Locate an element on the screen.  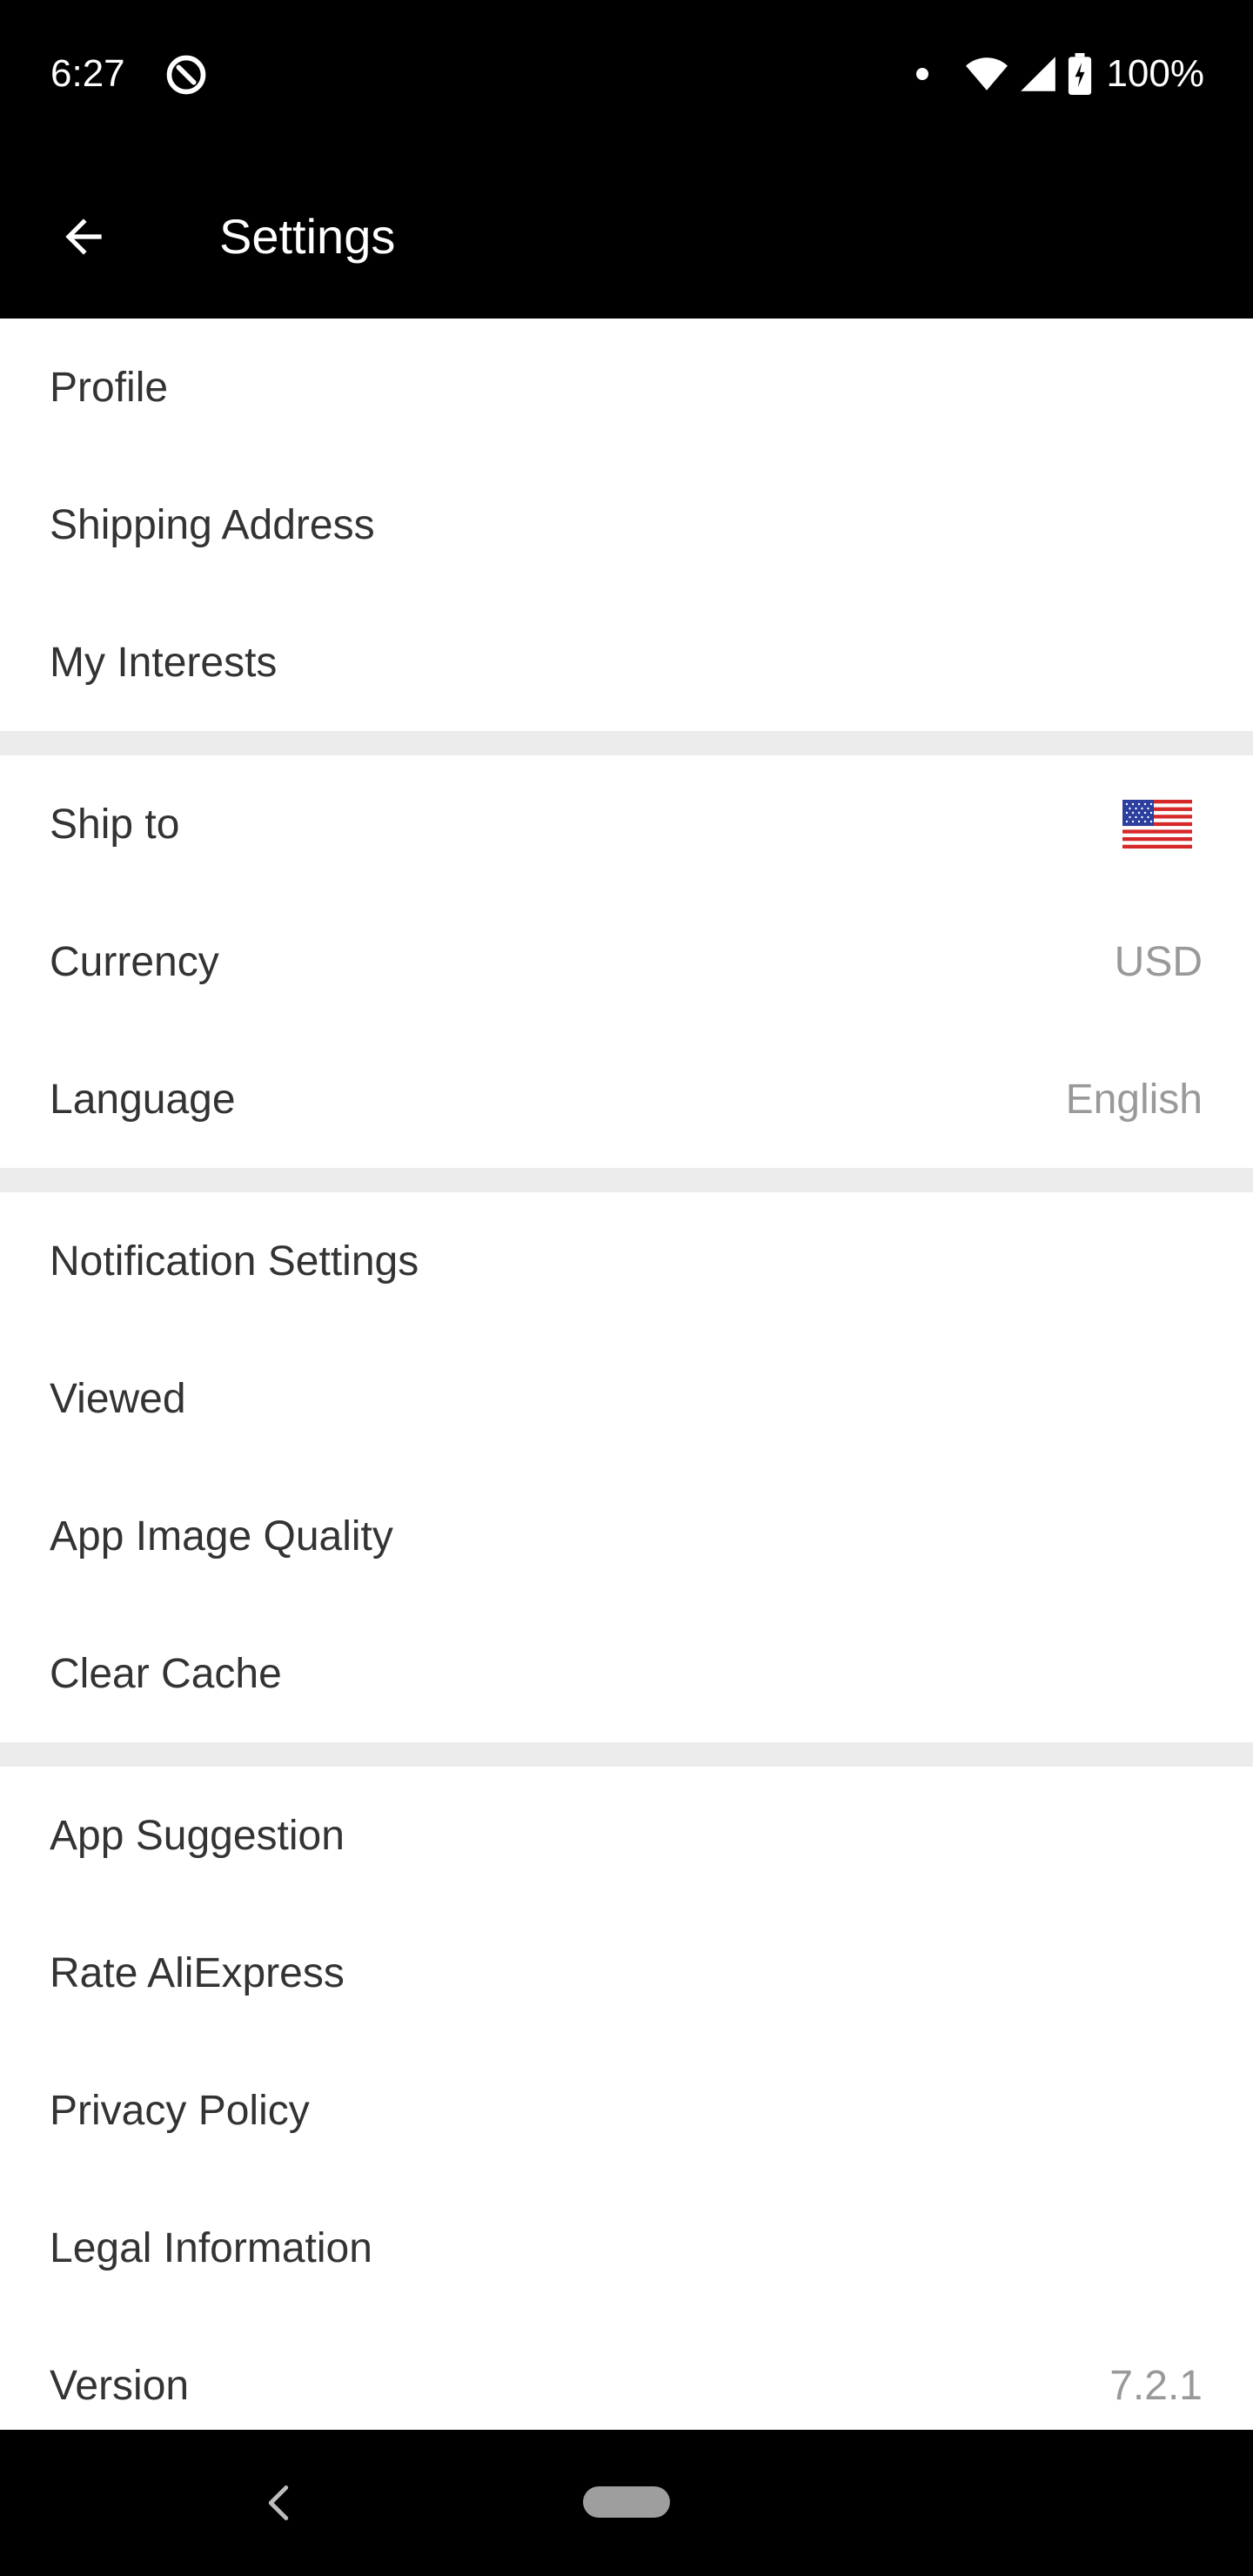
settings-item-legal-information: Legal Information is located at coordinates (626, 2248).